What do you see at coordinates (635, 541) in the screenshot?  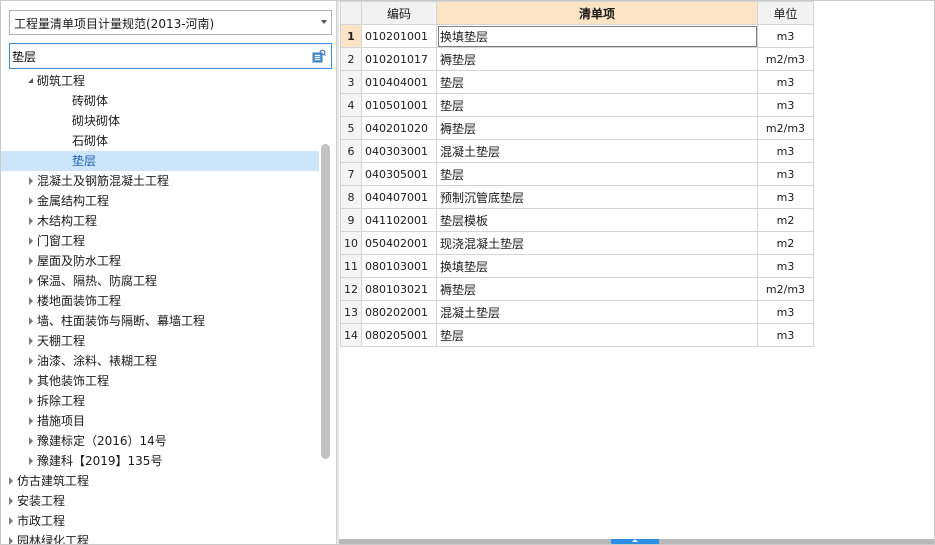 I see `expand-panel-toggle` at bounding box center [635, 541].